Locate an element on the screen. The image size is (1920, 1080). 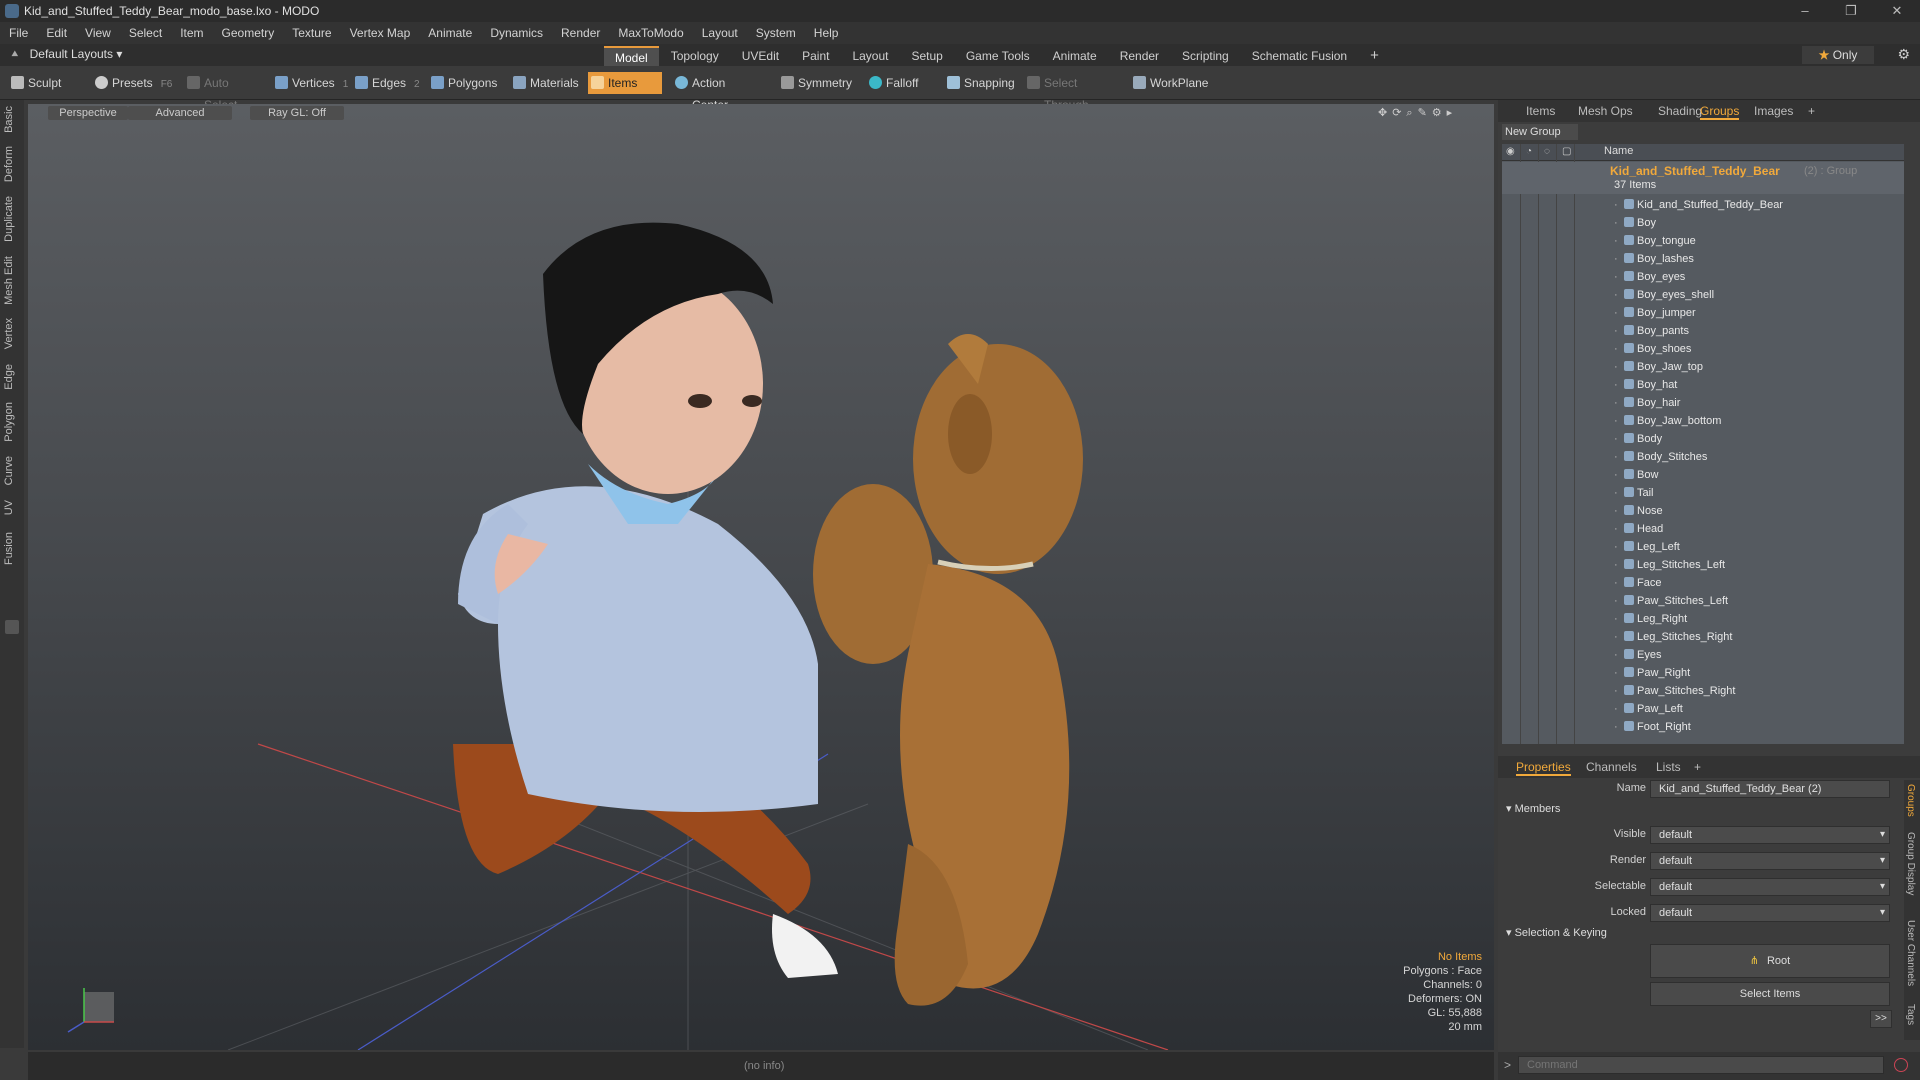
tree-item: · Bow is located at coordinates (1636, 475).